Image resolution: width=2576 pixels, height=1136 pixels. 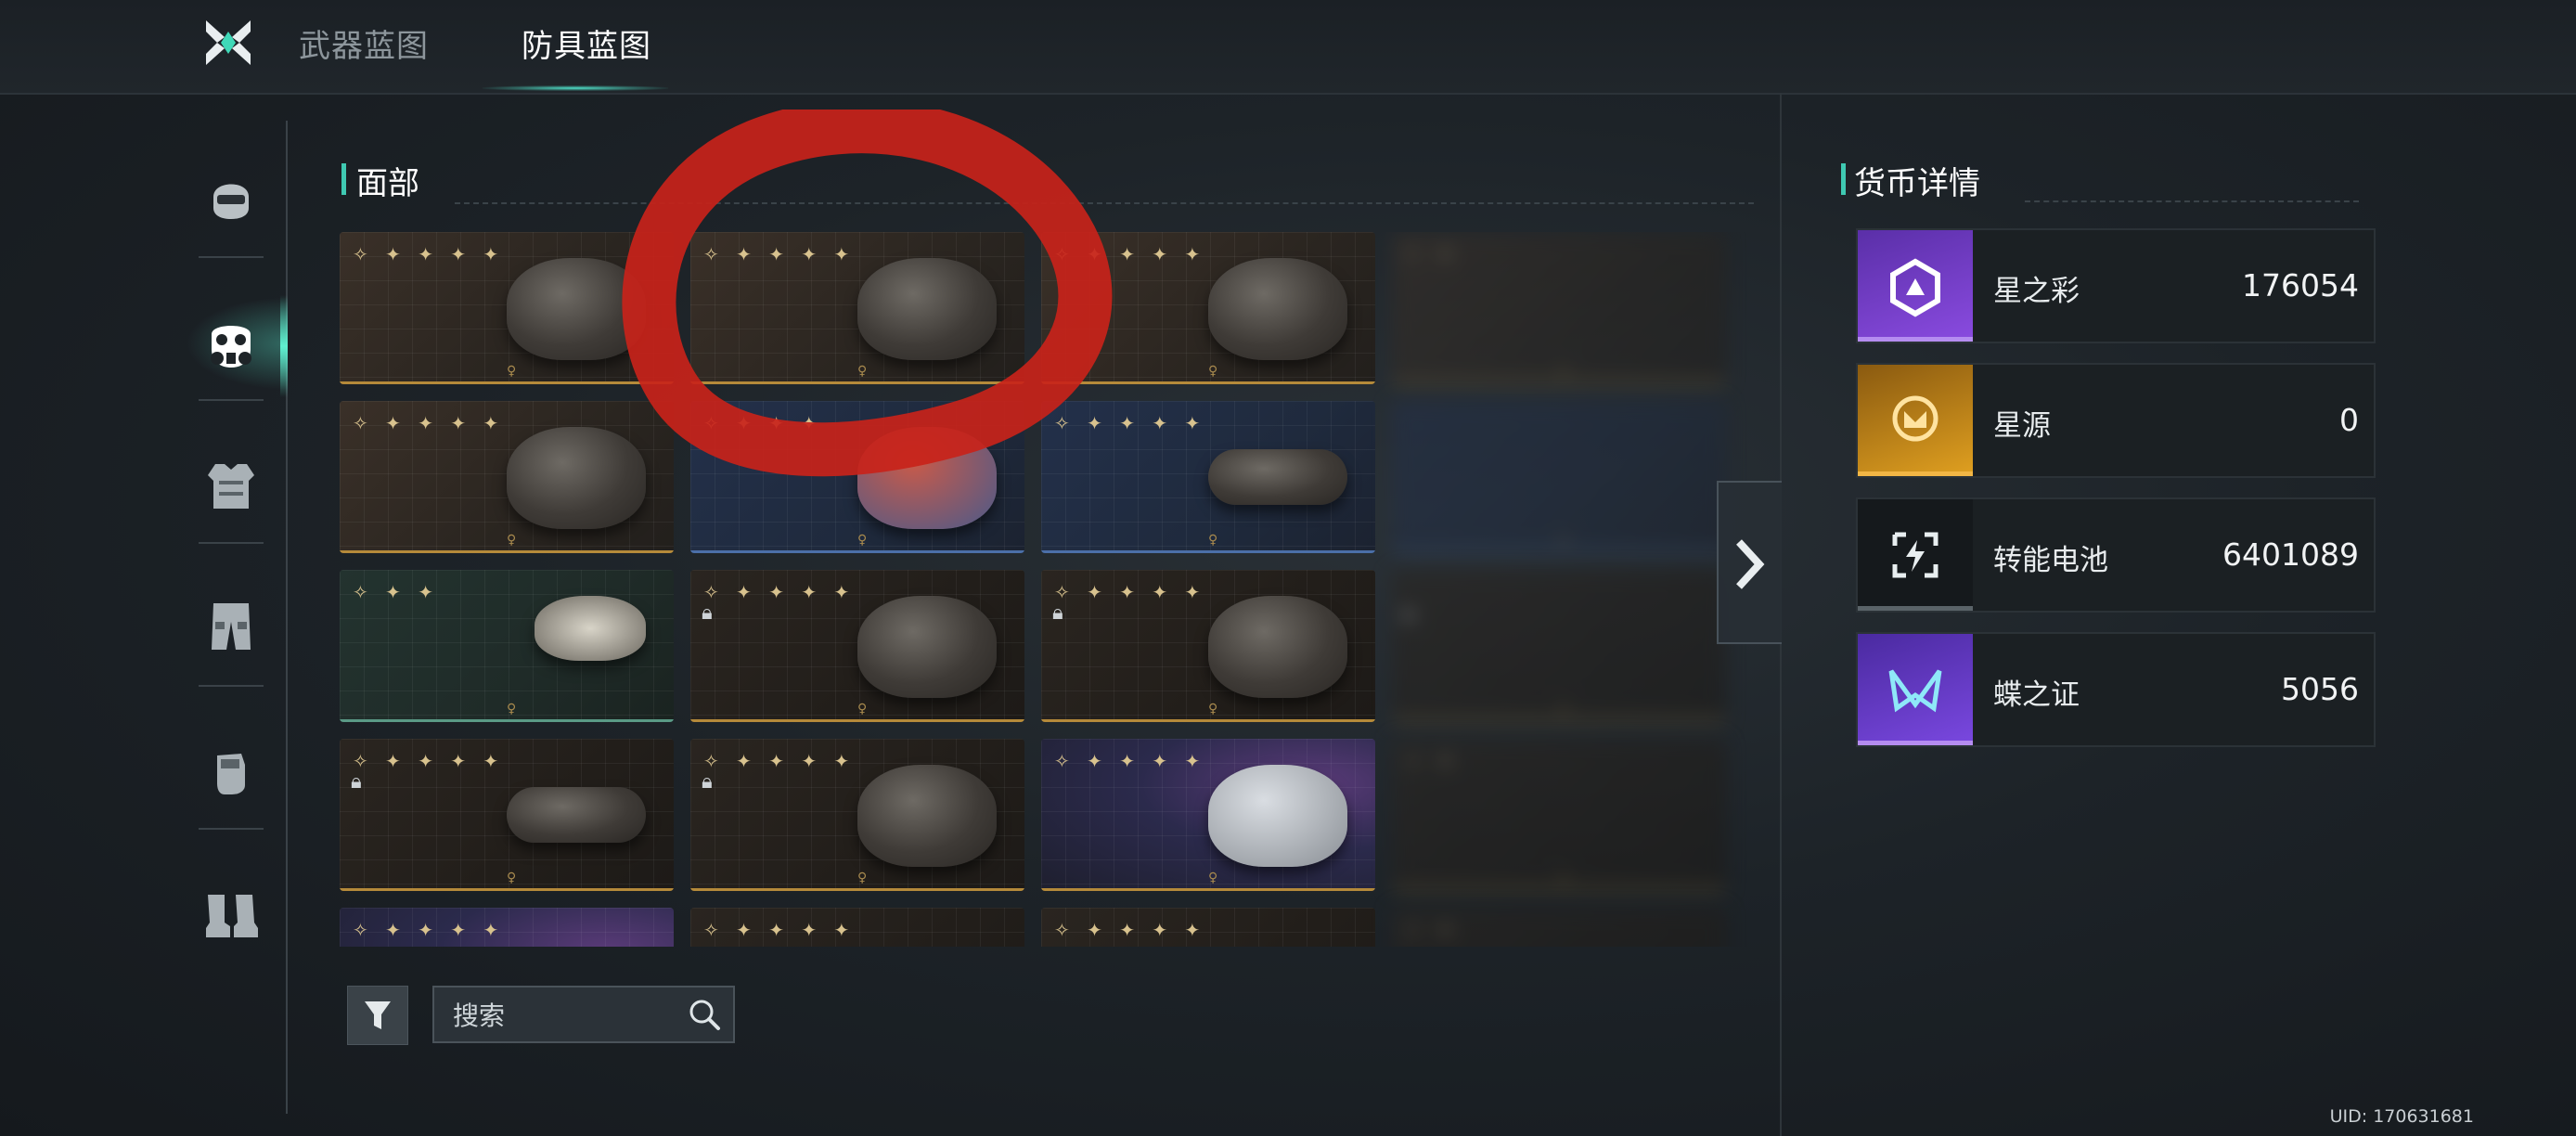 I want to click on rarity-stars: ✧ ✦ ✦, so click(x=396, y=592).